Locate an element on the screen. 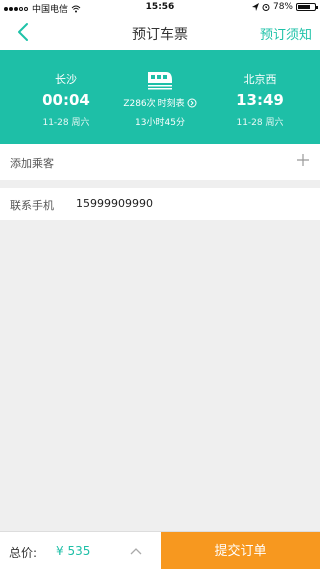 The image size is (320, 569). departure-date: 11-28 周六 is located at coordinates (66, 123).